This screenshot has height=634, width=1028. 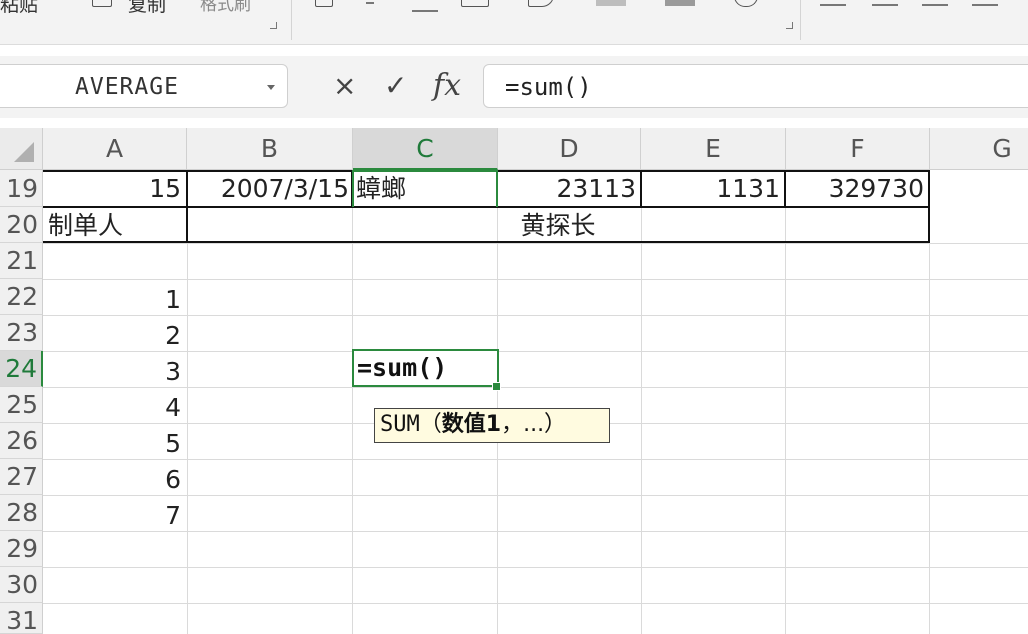 I want to click on row-header-27: 27, so click(x=21, y=477).